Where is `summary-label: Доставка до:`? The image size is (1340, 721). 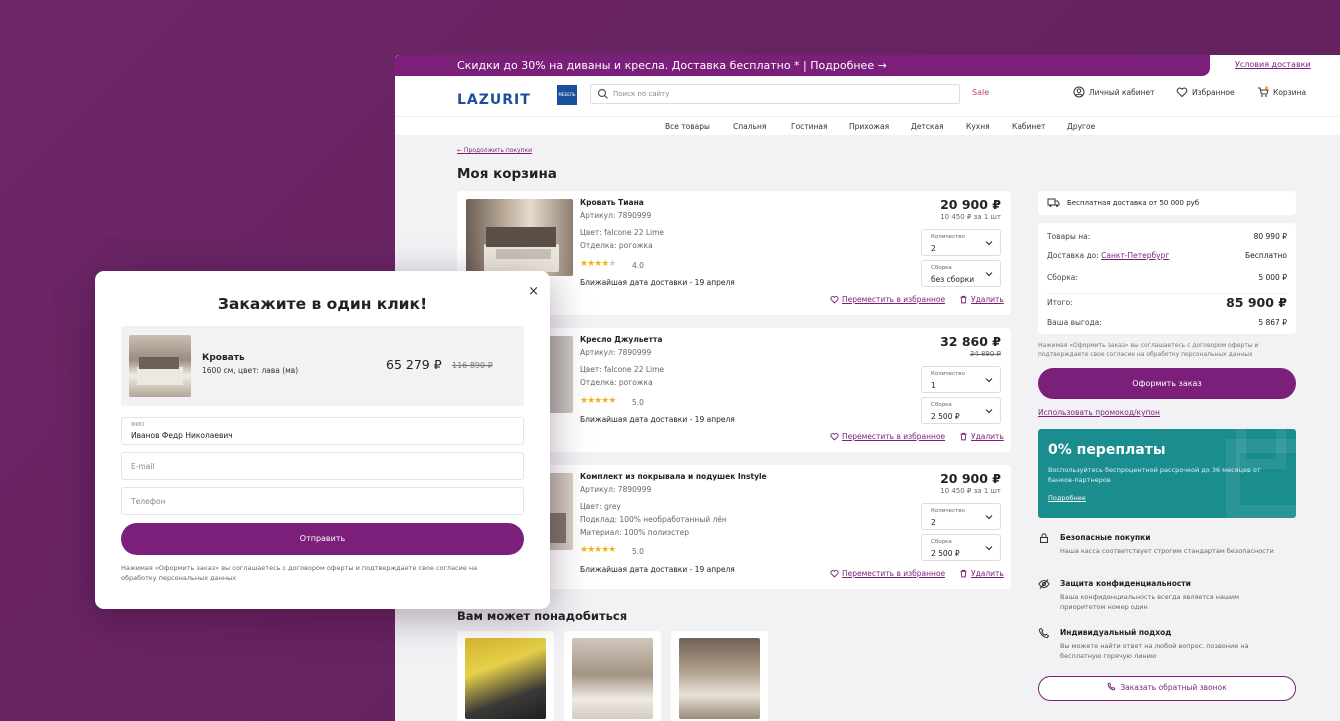 summary-label: Доставка до: is located at coordinates (1073, 255).